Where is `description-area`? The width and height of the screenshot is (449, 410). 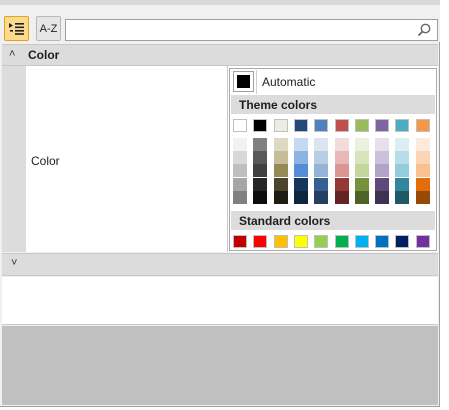
description-area is located at coordinates (220, 301).